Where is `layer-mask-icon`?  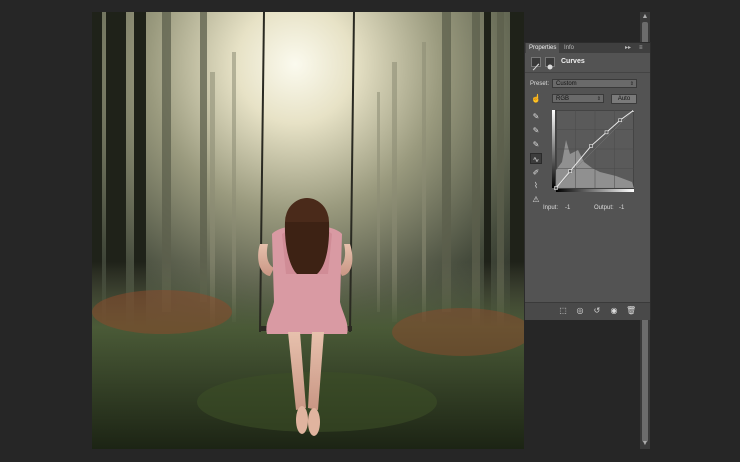
layer-mask-icon is located at coordinates (550, 63).